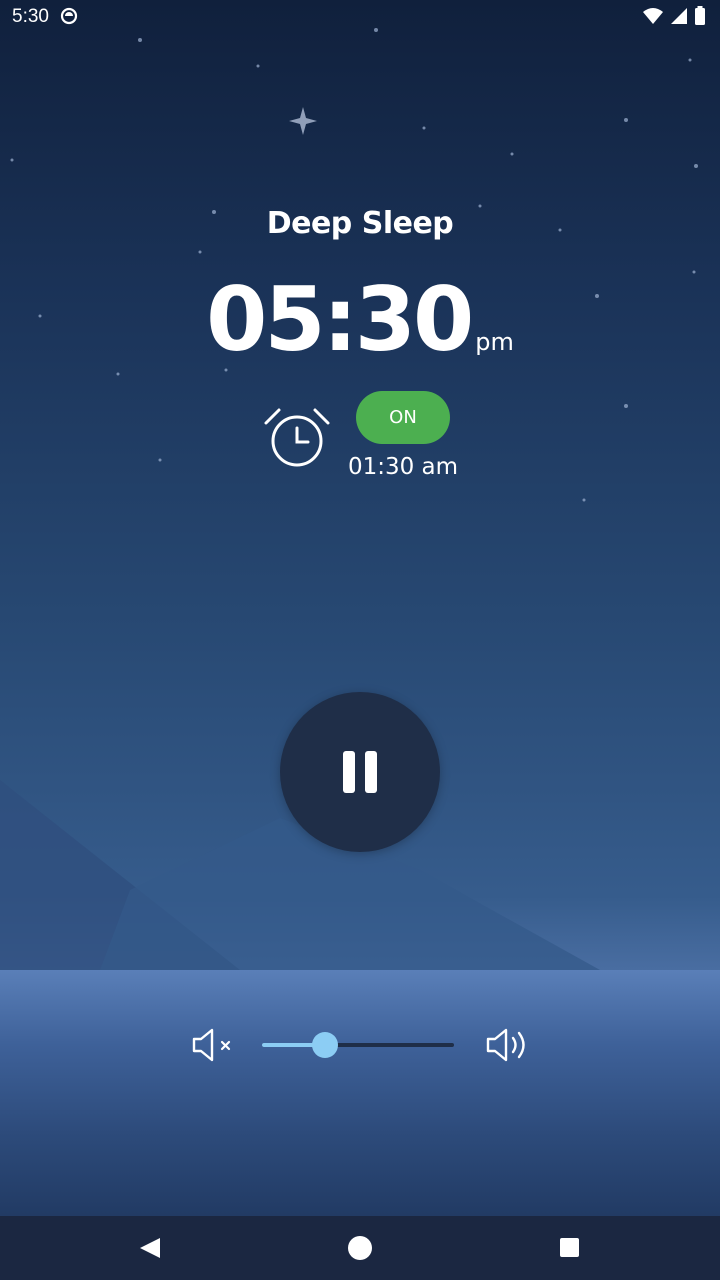 The width and height of the screenshot is (720, 1280). Describe the element at coordinates (349, 772) in the screenshot. I see `pause-icon` at that location.